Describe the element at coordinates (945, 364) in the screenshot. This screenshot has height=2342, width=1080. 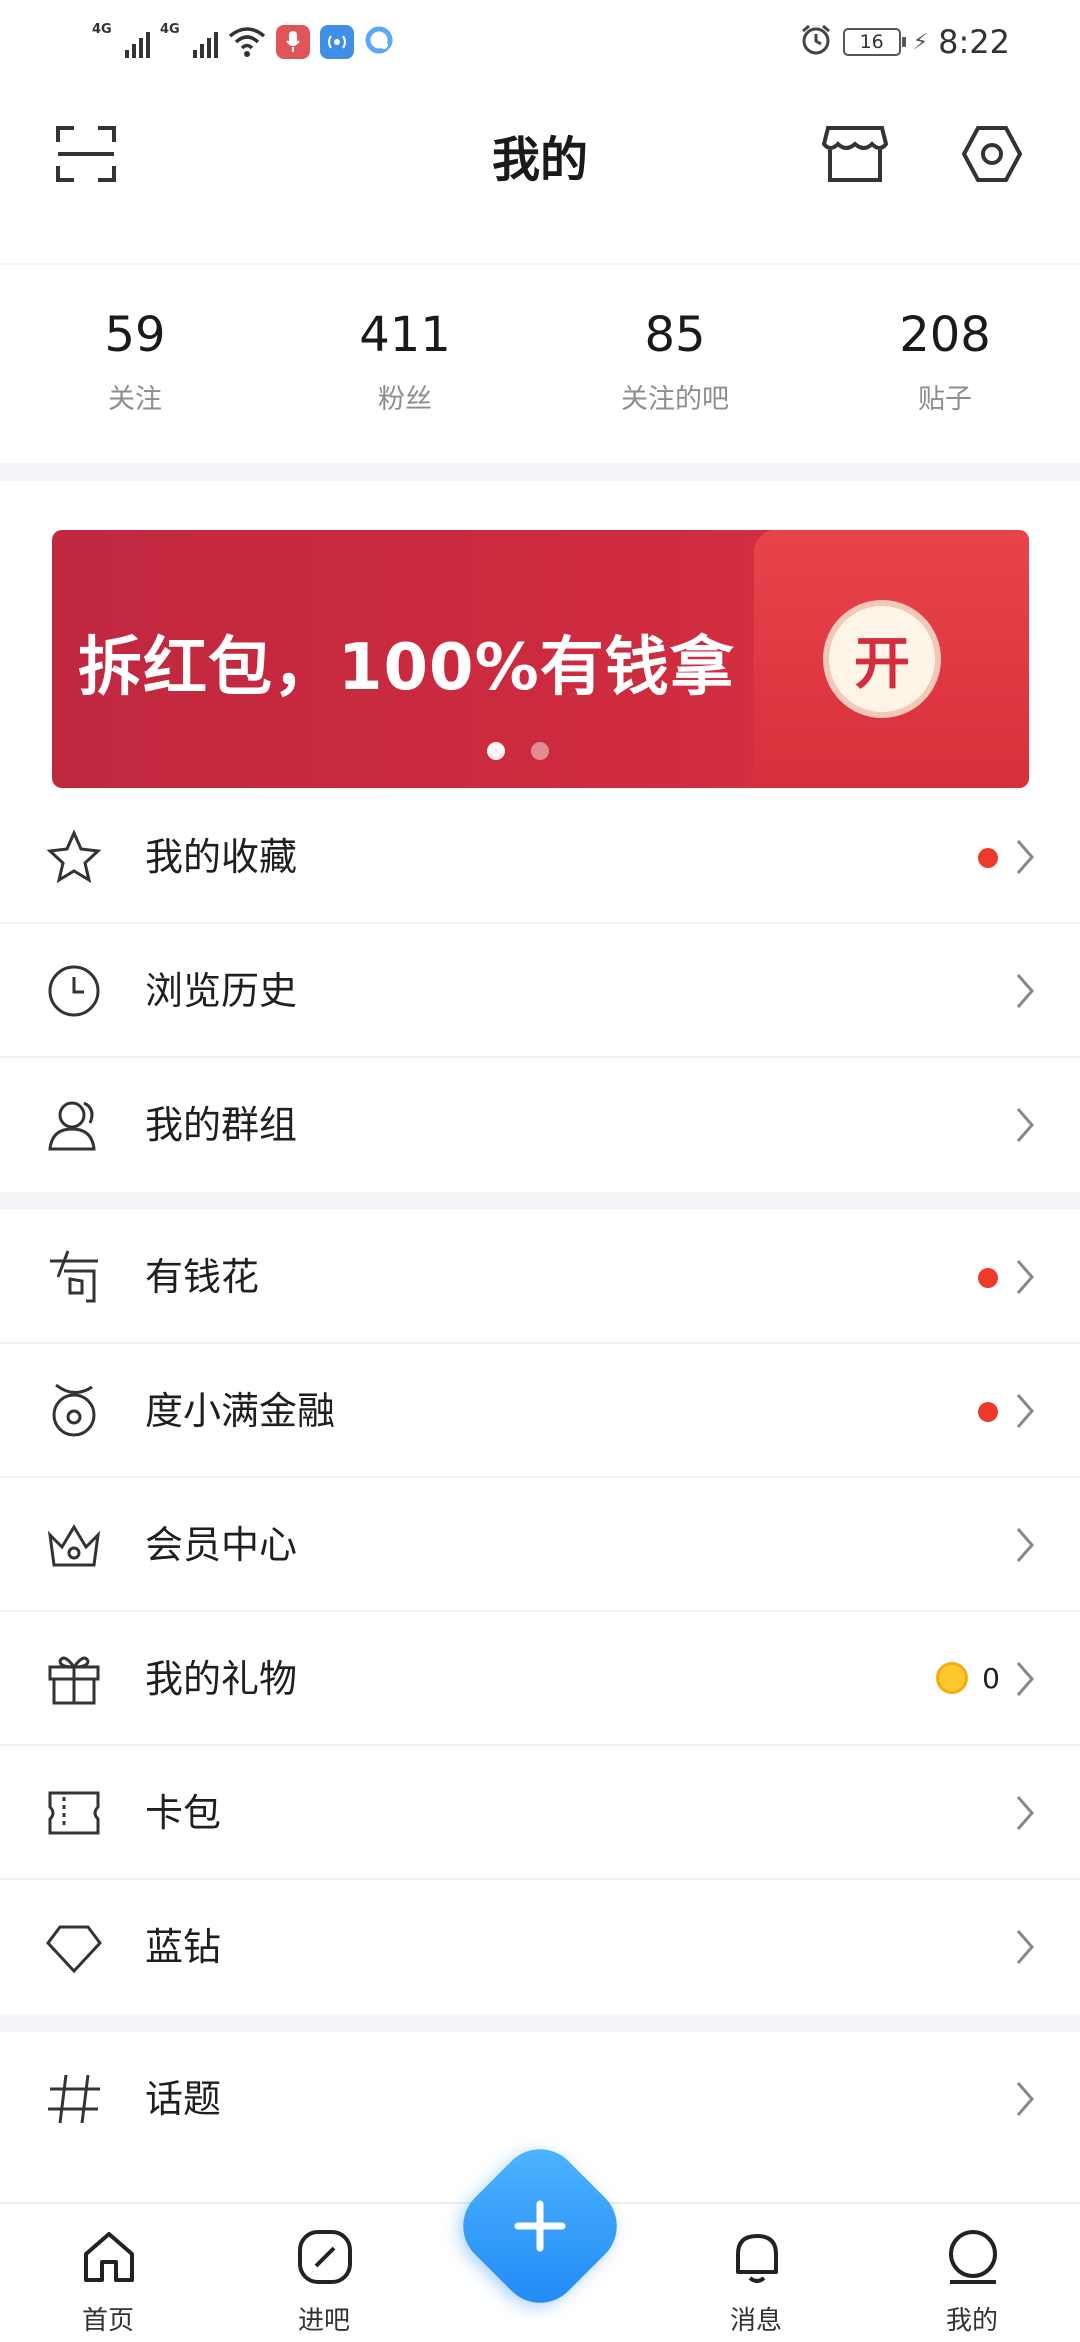
I see `stat-posts: 208 贴子` at that location.